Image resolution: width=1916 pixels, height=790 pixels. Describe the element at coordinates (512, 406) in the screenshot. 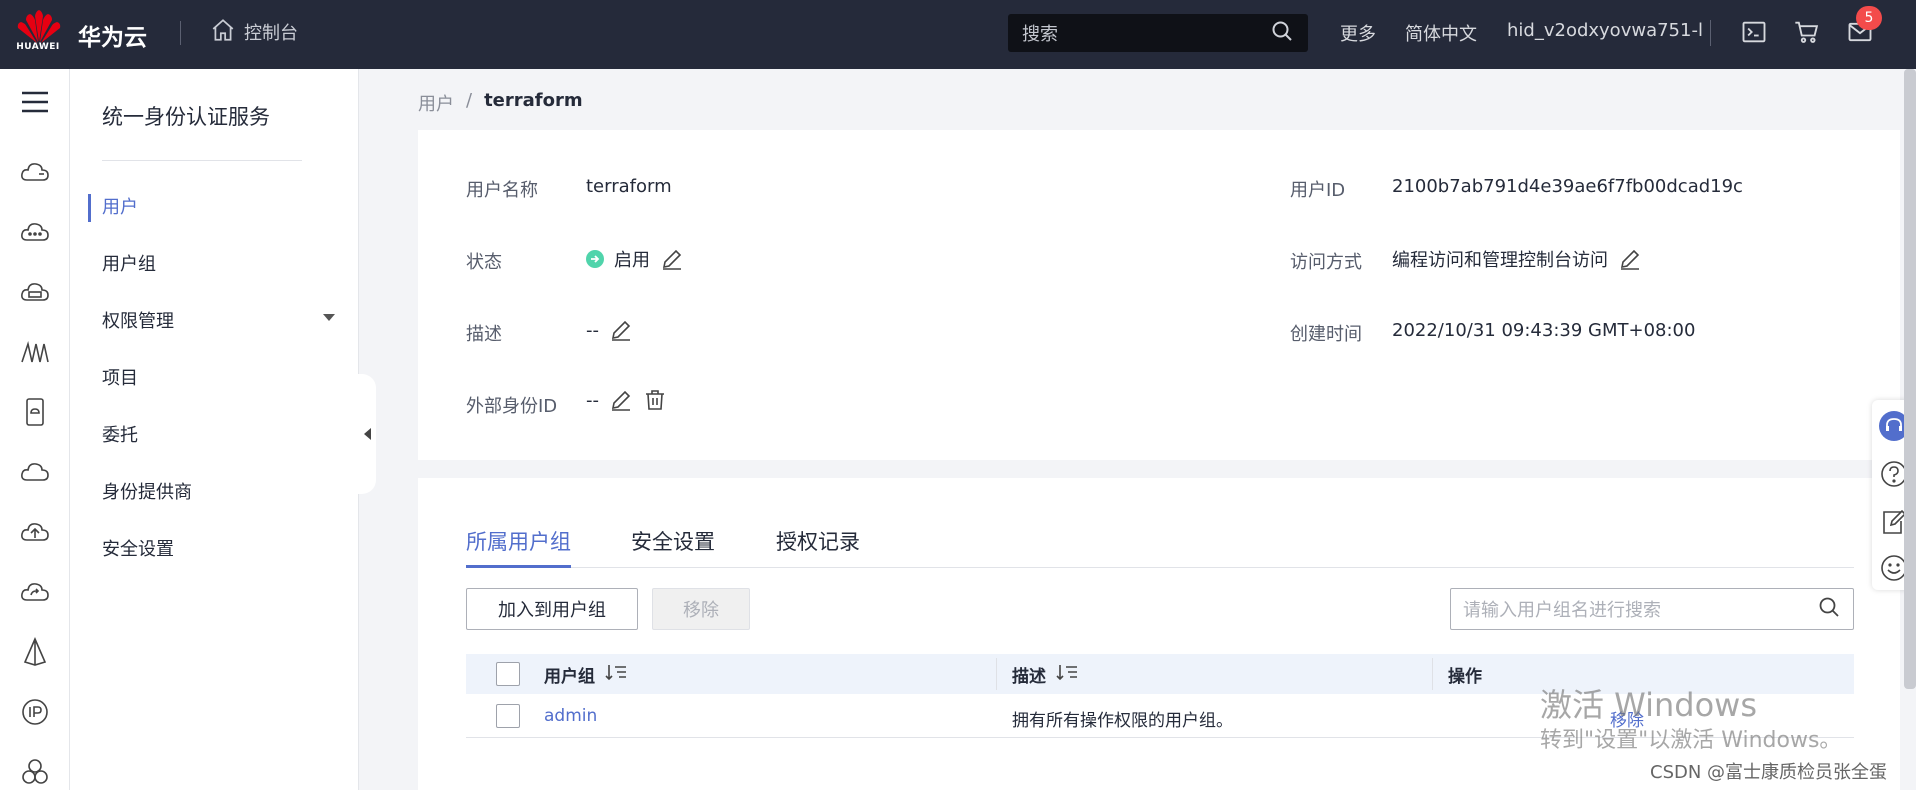

I see `external-id-label: 外部身份ID` at that location.